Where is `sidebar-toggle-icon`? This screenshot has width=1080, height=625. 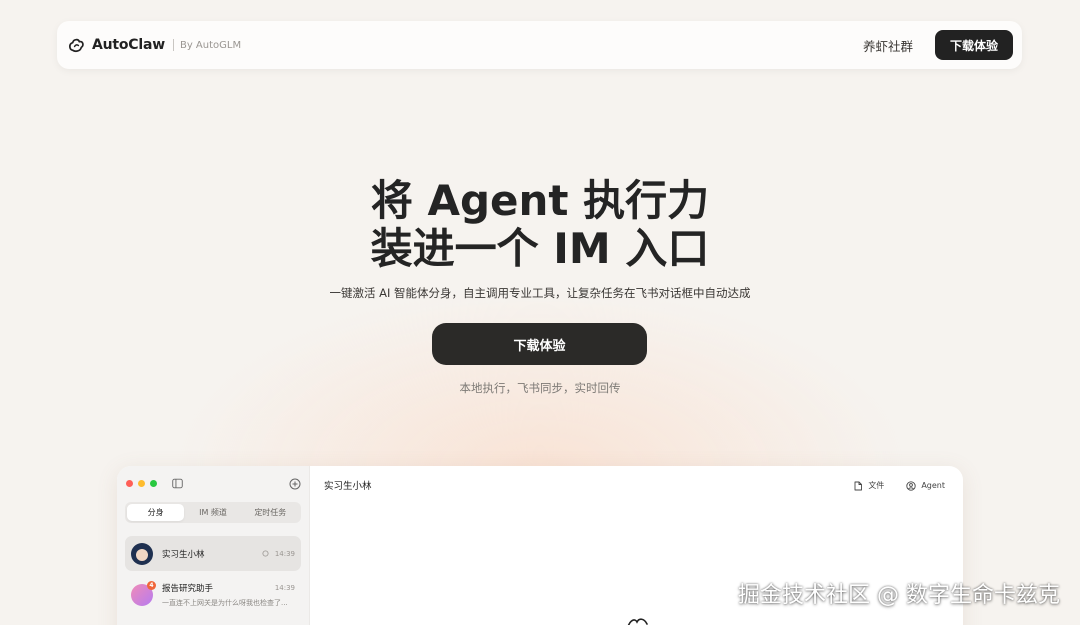 sidebar-toggle-icon is located at coordinates (177, 483).